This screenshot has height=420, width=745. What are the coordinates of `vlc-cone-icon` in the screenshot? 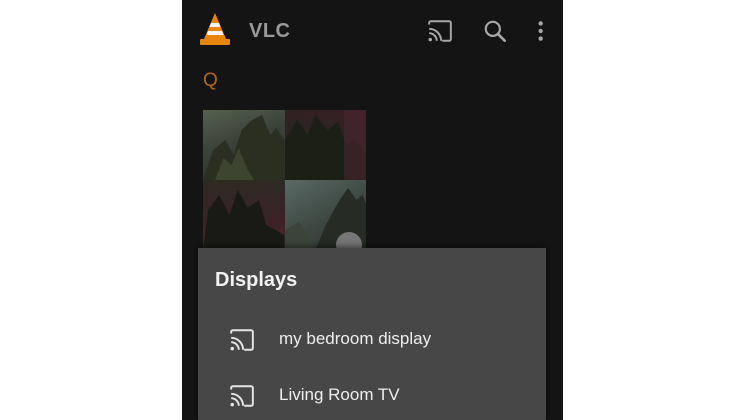 It's located at (215, 29).